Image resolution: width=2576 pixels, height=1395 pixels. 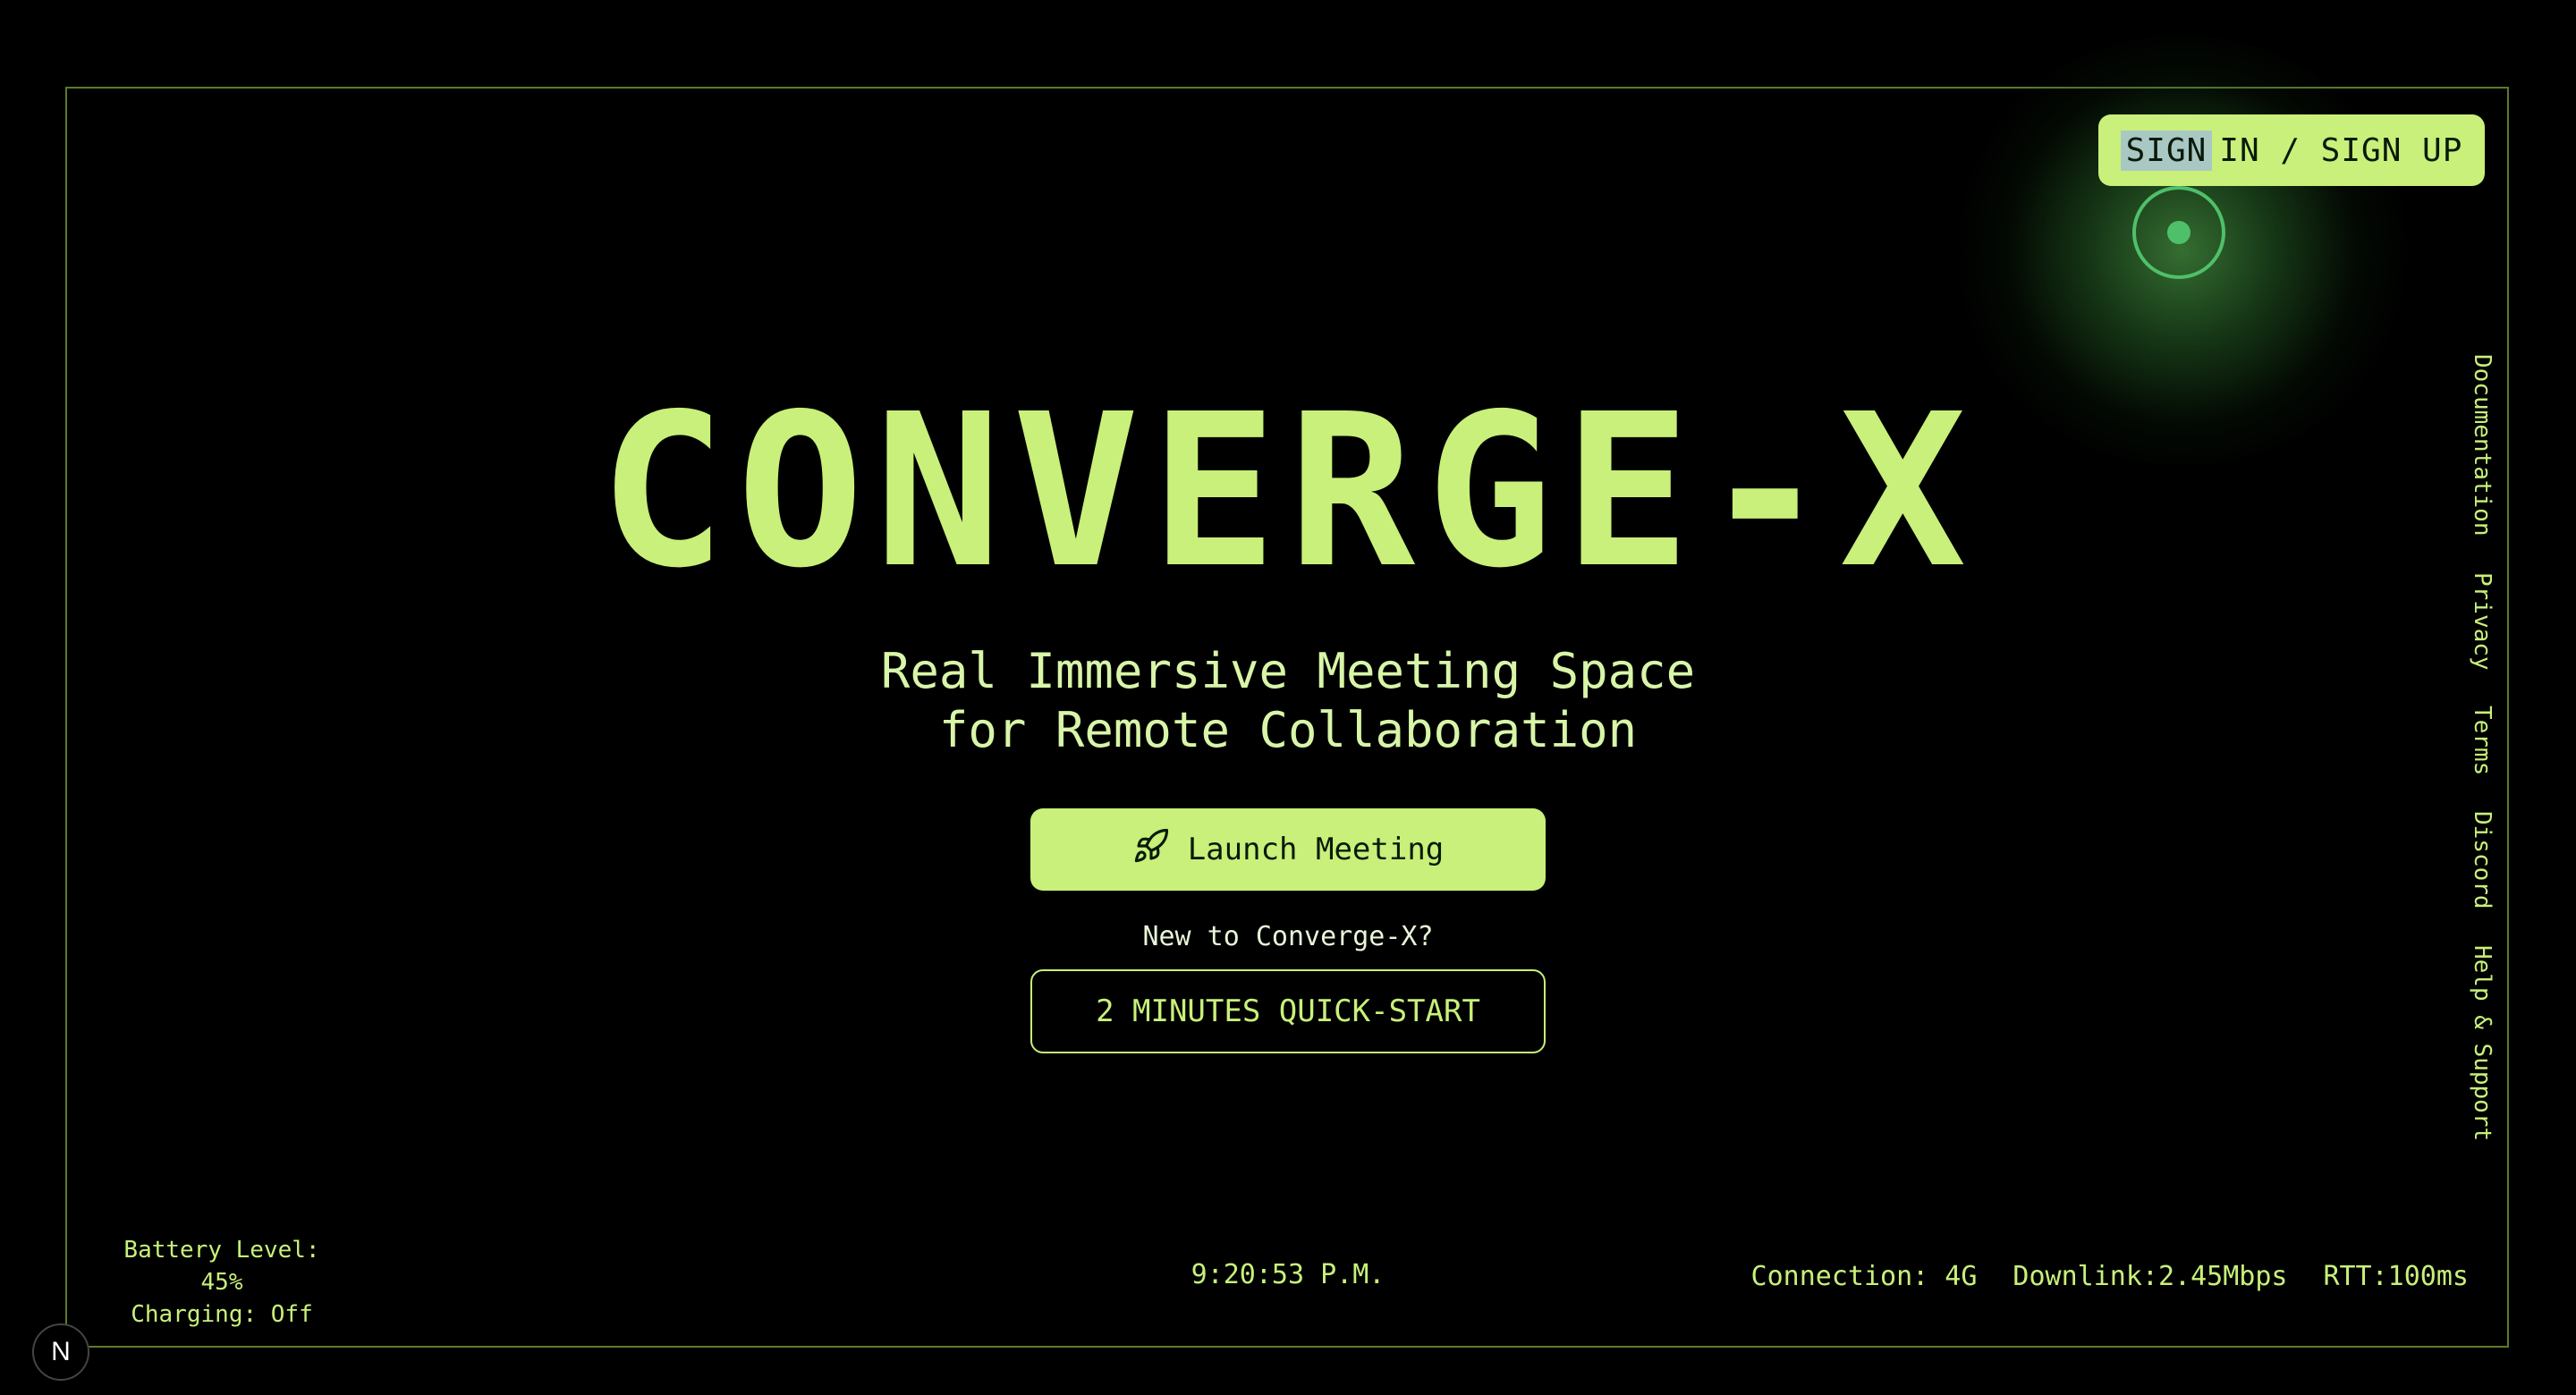 I want to click on sign-in-button: SIGN IN / SIGN UP, so click(x=2291, y=150).